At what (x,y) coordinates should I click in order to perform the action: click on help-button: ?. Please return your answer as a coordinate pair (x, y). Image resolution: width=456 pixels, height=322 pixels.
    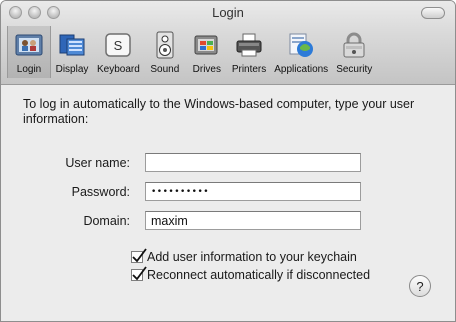
    Looking at the image, I should click on (420, 286).